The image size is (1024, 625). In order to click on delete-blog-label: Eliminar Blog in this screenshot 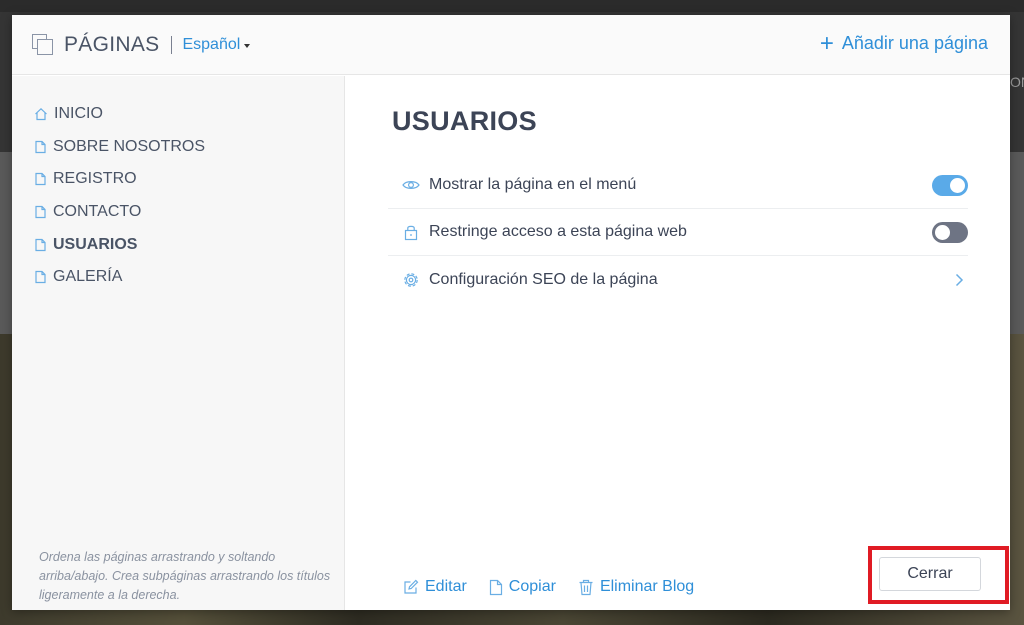, I will do `click(647, 586)`.